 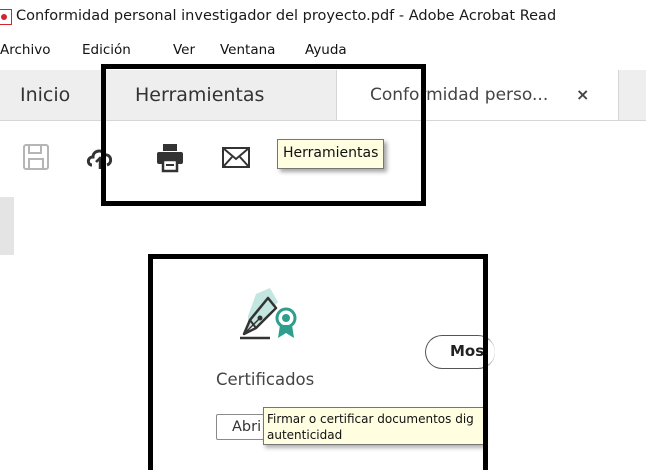 What do you see at coordinates (582, 94) in the screenshot?
I see `close-icon: ×` at bounding box center [582, 94].